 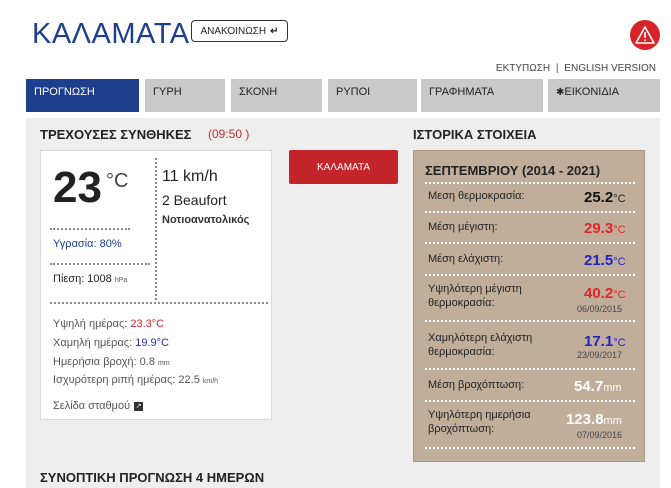 I want to click on history-row-value: 17.1°C, so click(x=605, y=342).